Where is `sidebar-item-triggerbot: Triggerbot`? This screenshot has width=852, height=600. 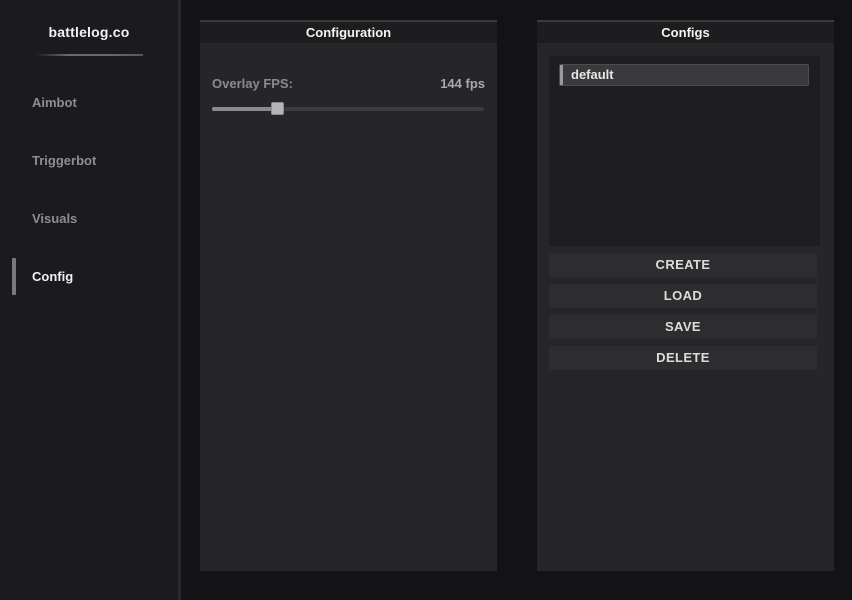
sidebar-item-triggerbot: Triggerbot is located at coordinates (64, 160).